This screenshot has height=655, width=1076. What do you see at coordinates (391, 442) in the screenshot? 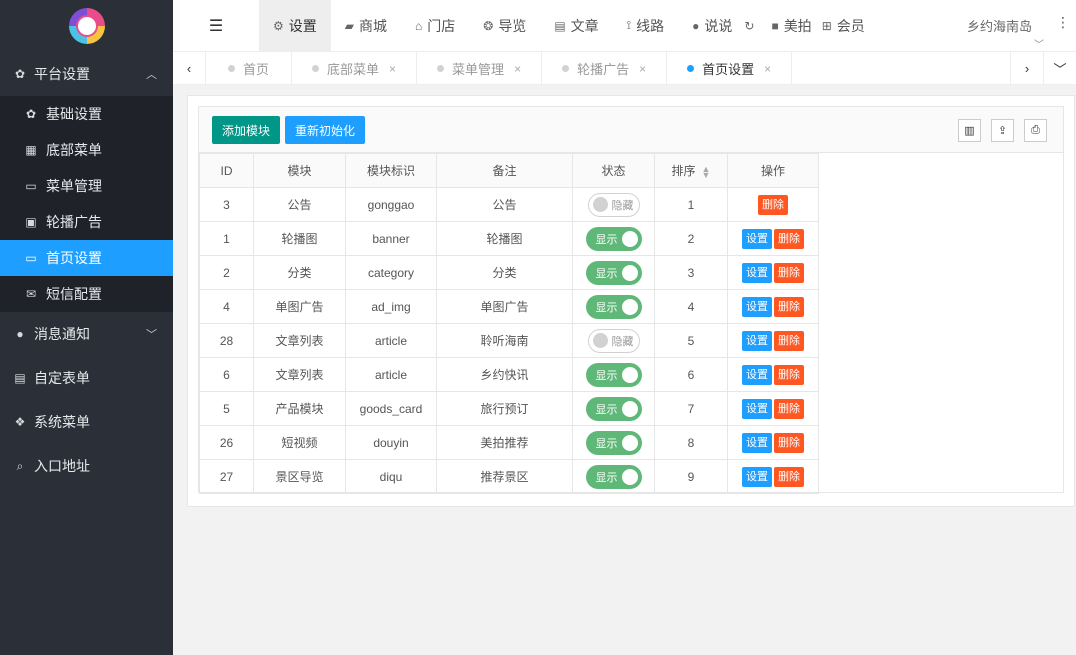
I see `cell-module-key: douyin` at bounding box center [391, 442].